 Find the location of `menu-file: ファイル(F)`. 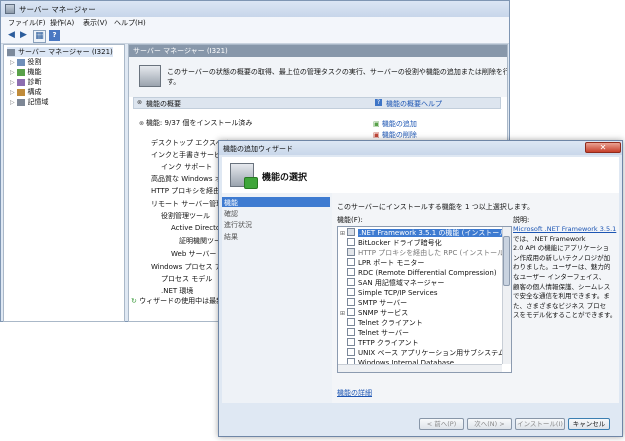

menu-file: ファイル(F) is located at coordinates (27, 23).